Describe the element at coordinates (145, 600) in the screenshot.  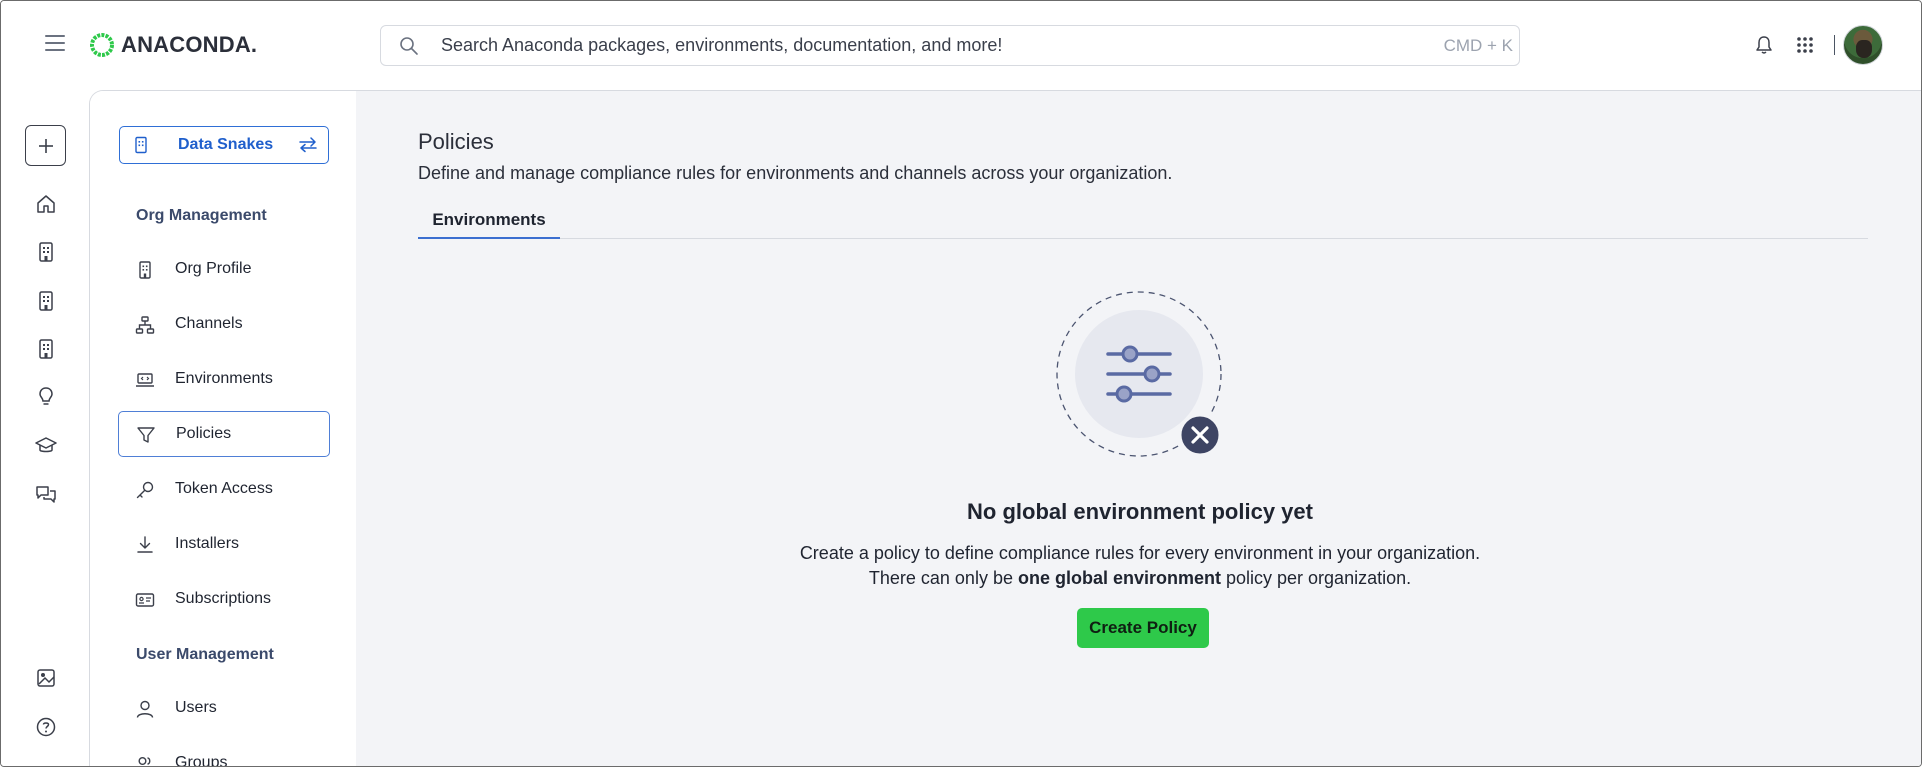
I see `id-card-icon` at that location.